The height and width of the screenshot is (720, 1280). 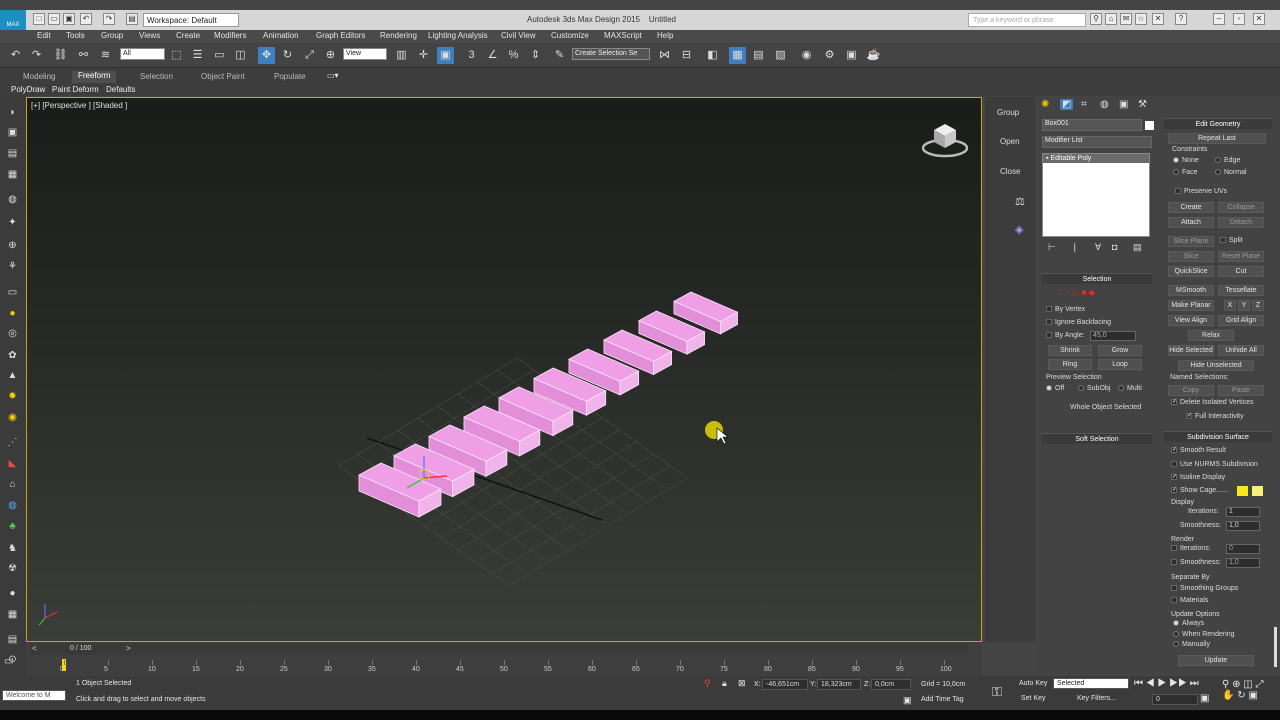 I want to click on open-icon: ▭, so click(x=54, y=19).